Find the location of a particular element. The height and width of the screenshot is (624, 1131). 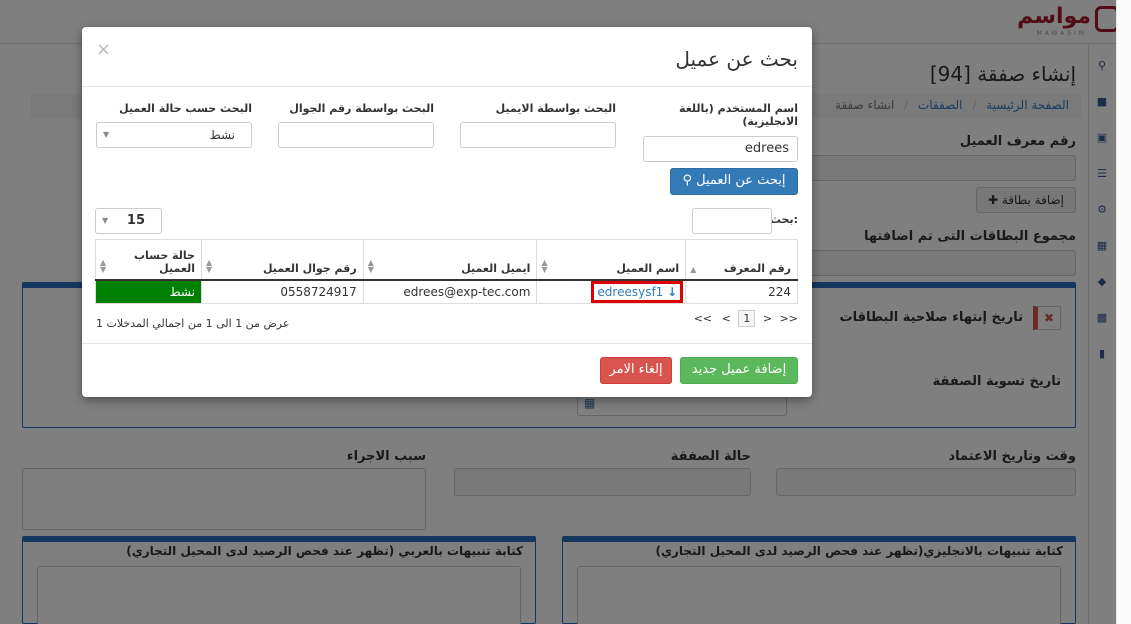

email-filter-input is located at coordinates (538, 135).